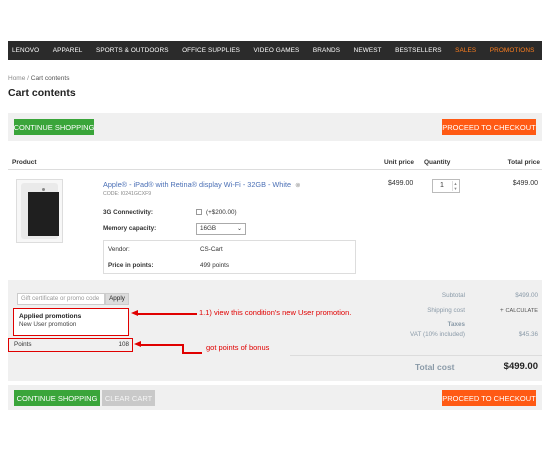 The height and width of the screenshot is (450, 550). I want to click on vendor-label: Vendor:, so click(119, 249).